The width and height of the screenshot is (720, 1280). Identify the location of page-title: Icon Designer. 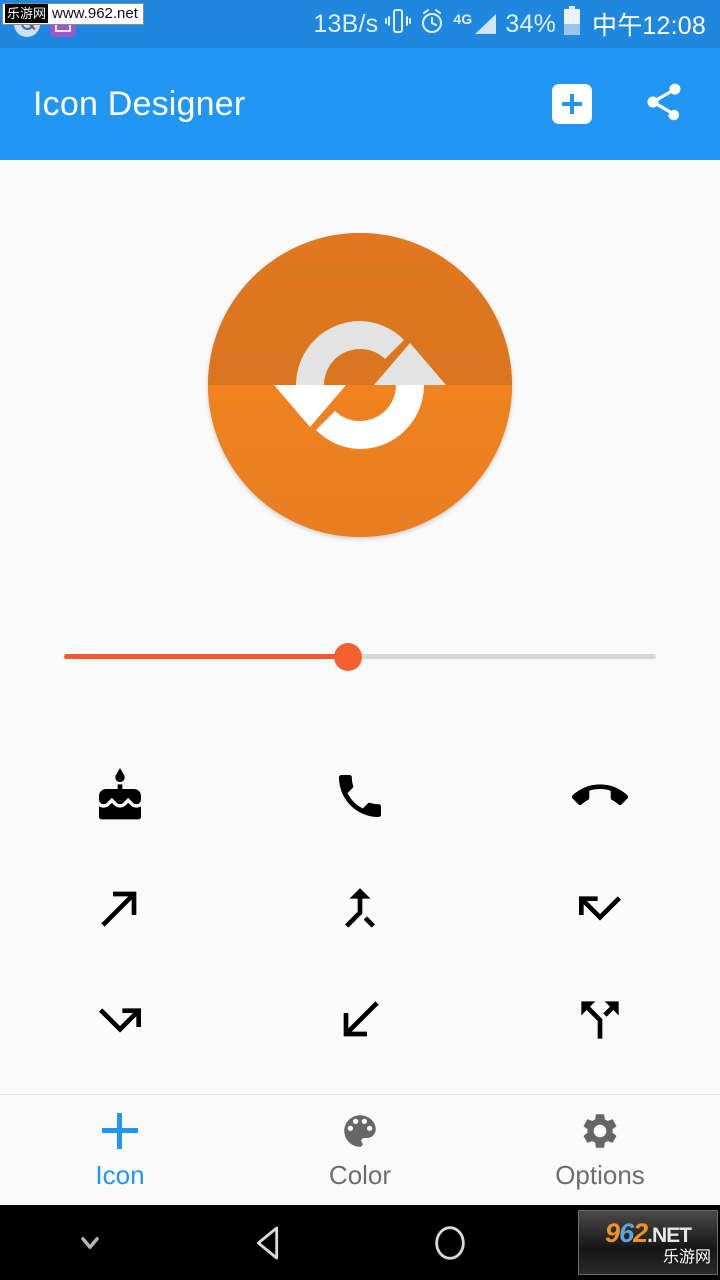
(139, 103).